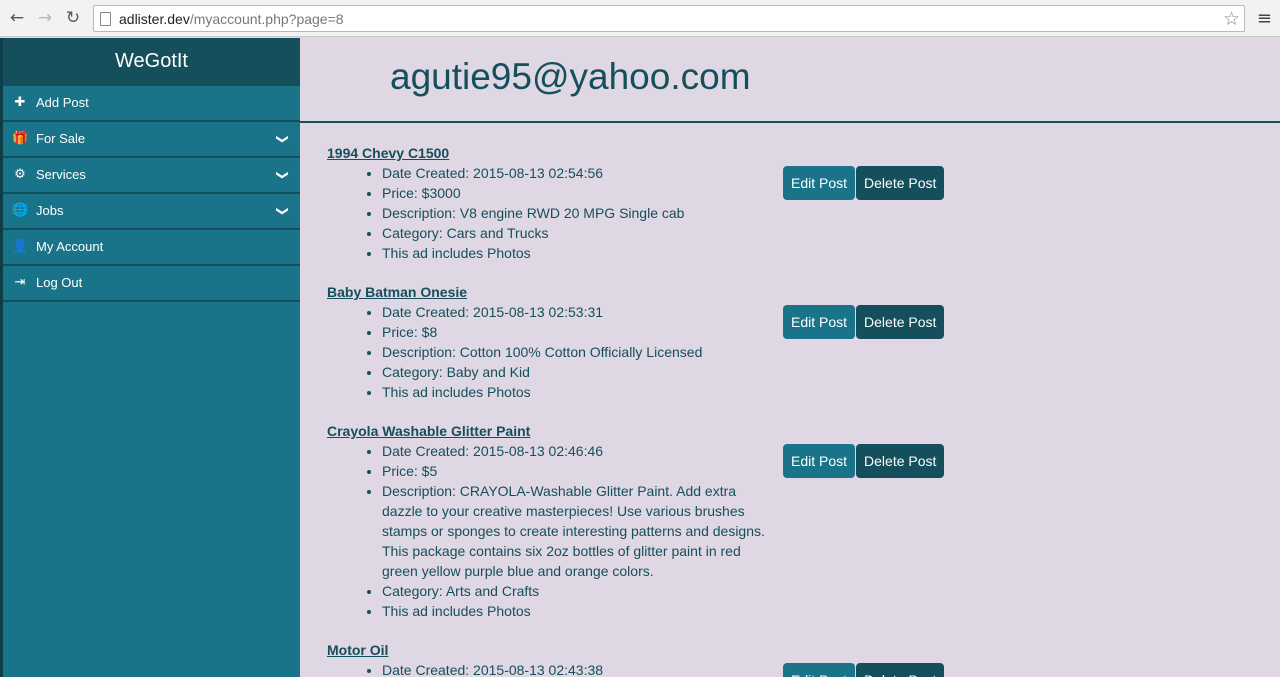  Describe the element at coordinates (151, 104) in the screenshot. I see `sidebar-item-add-post: ✚ Add Post` at that location.